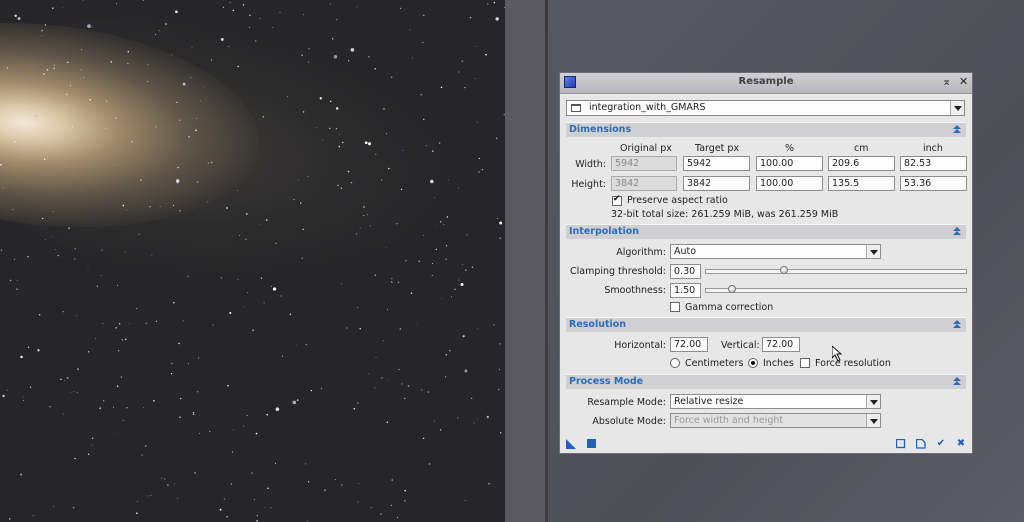 The image size is (1024, 522). What do you see at coordinates (766, 324) in the screenshot?
I see `section-resolution: Resolution` at bounding box center [766, 324].